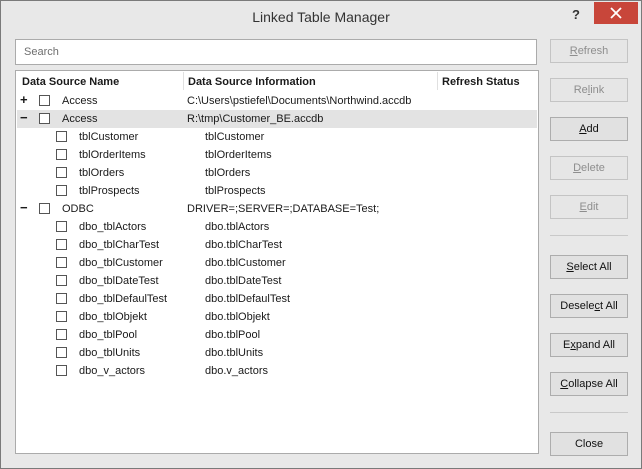  What do you see at coordinates (80, 101) in the screenshot?
I see `data-source-name: Access` at bounding box center [80, 101].